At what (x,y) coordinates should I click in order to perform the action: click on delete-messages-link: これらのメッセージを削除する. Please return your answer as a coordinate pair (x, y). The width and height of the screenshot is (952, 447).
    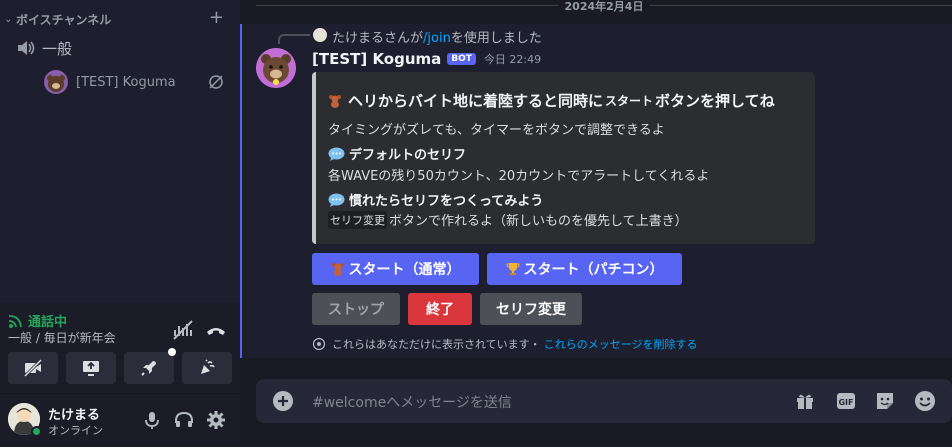
    Looking at the image, I should click on (621, 344).